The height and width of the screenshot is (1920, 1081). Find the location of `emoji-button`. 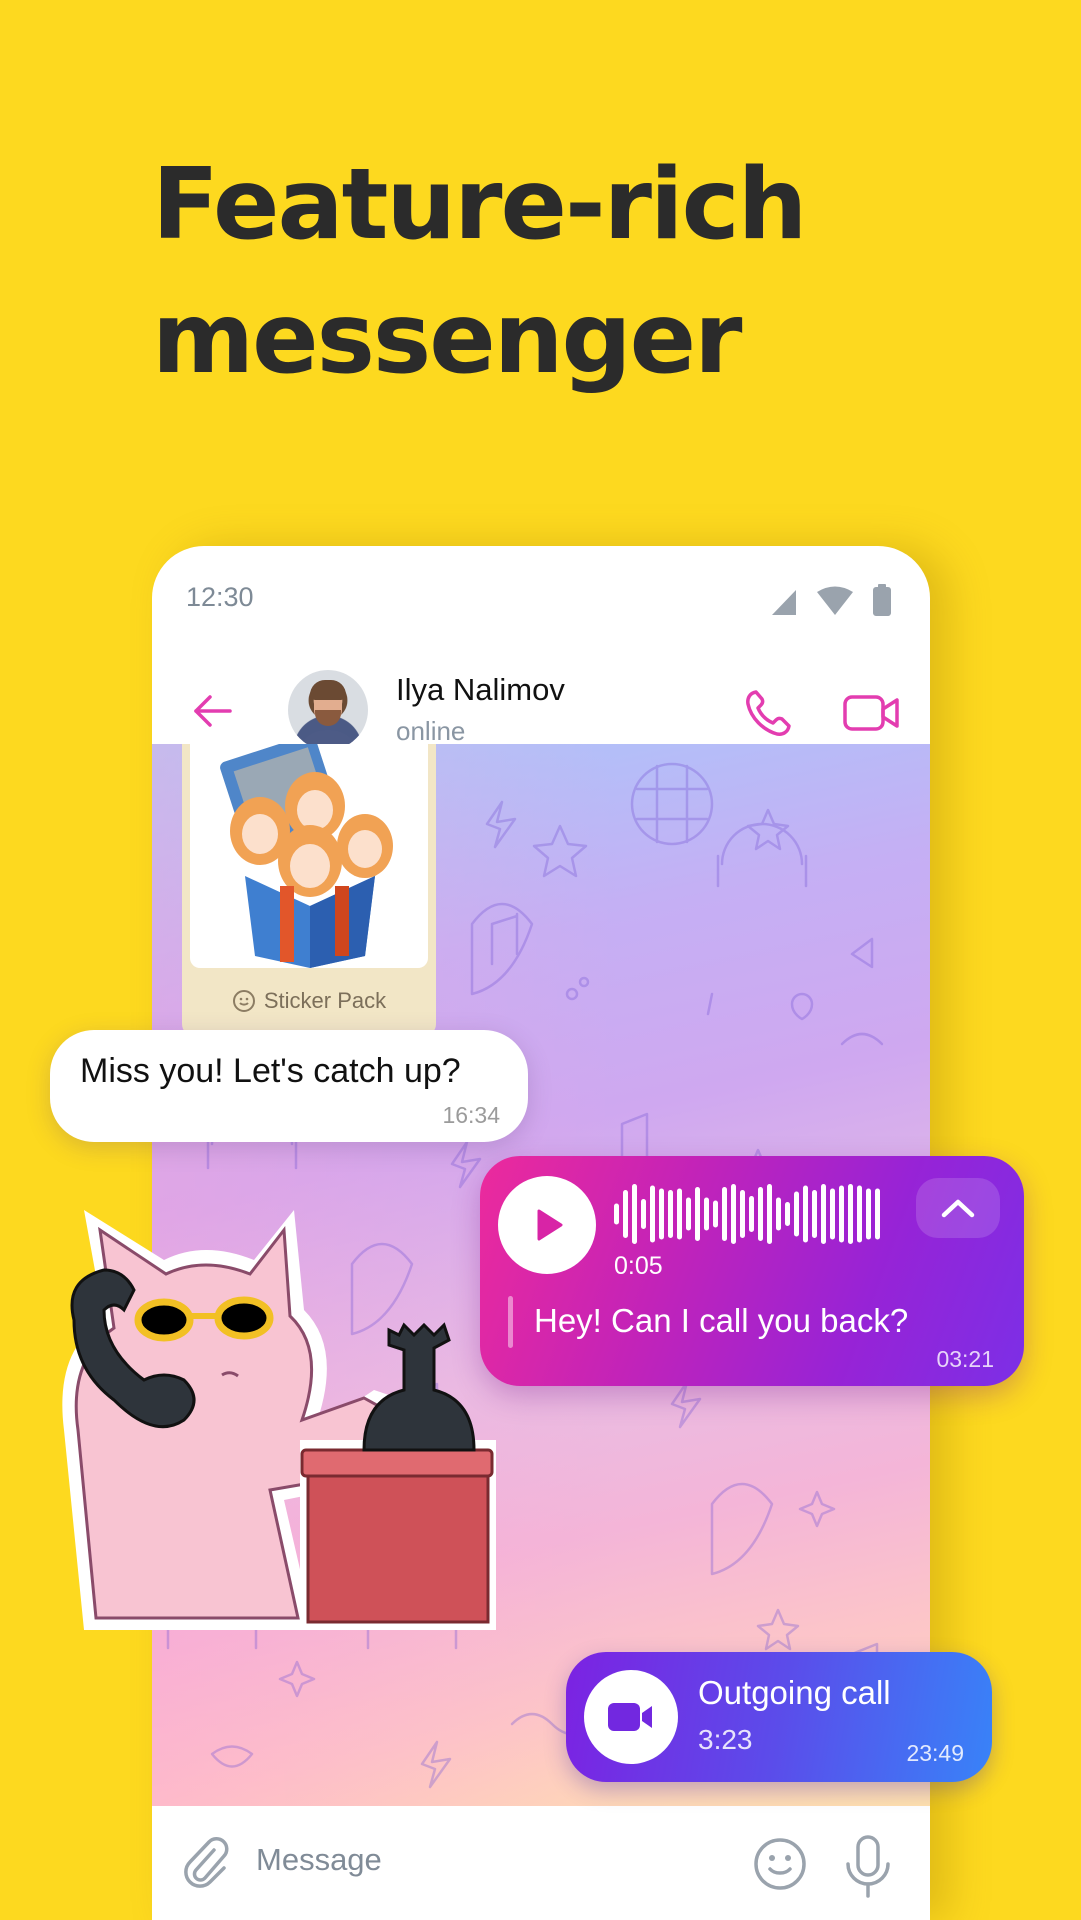

emoji-button is located at coordinates (780, 1864).